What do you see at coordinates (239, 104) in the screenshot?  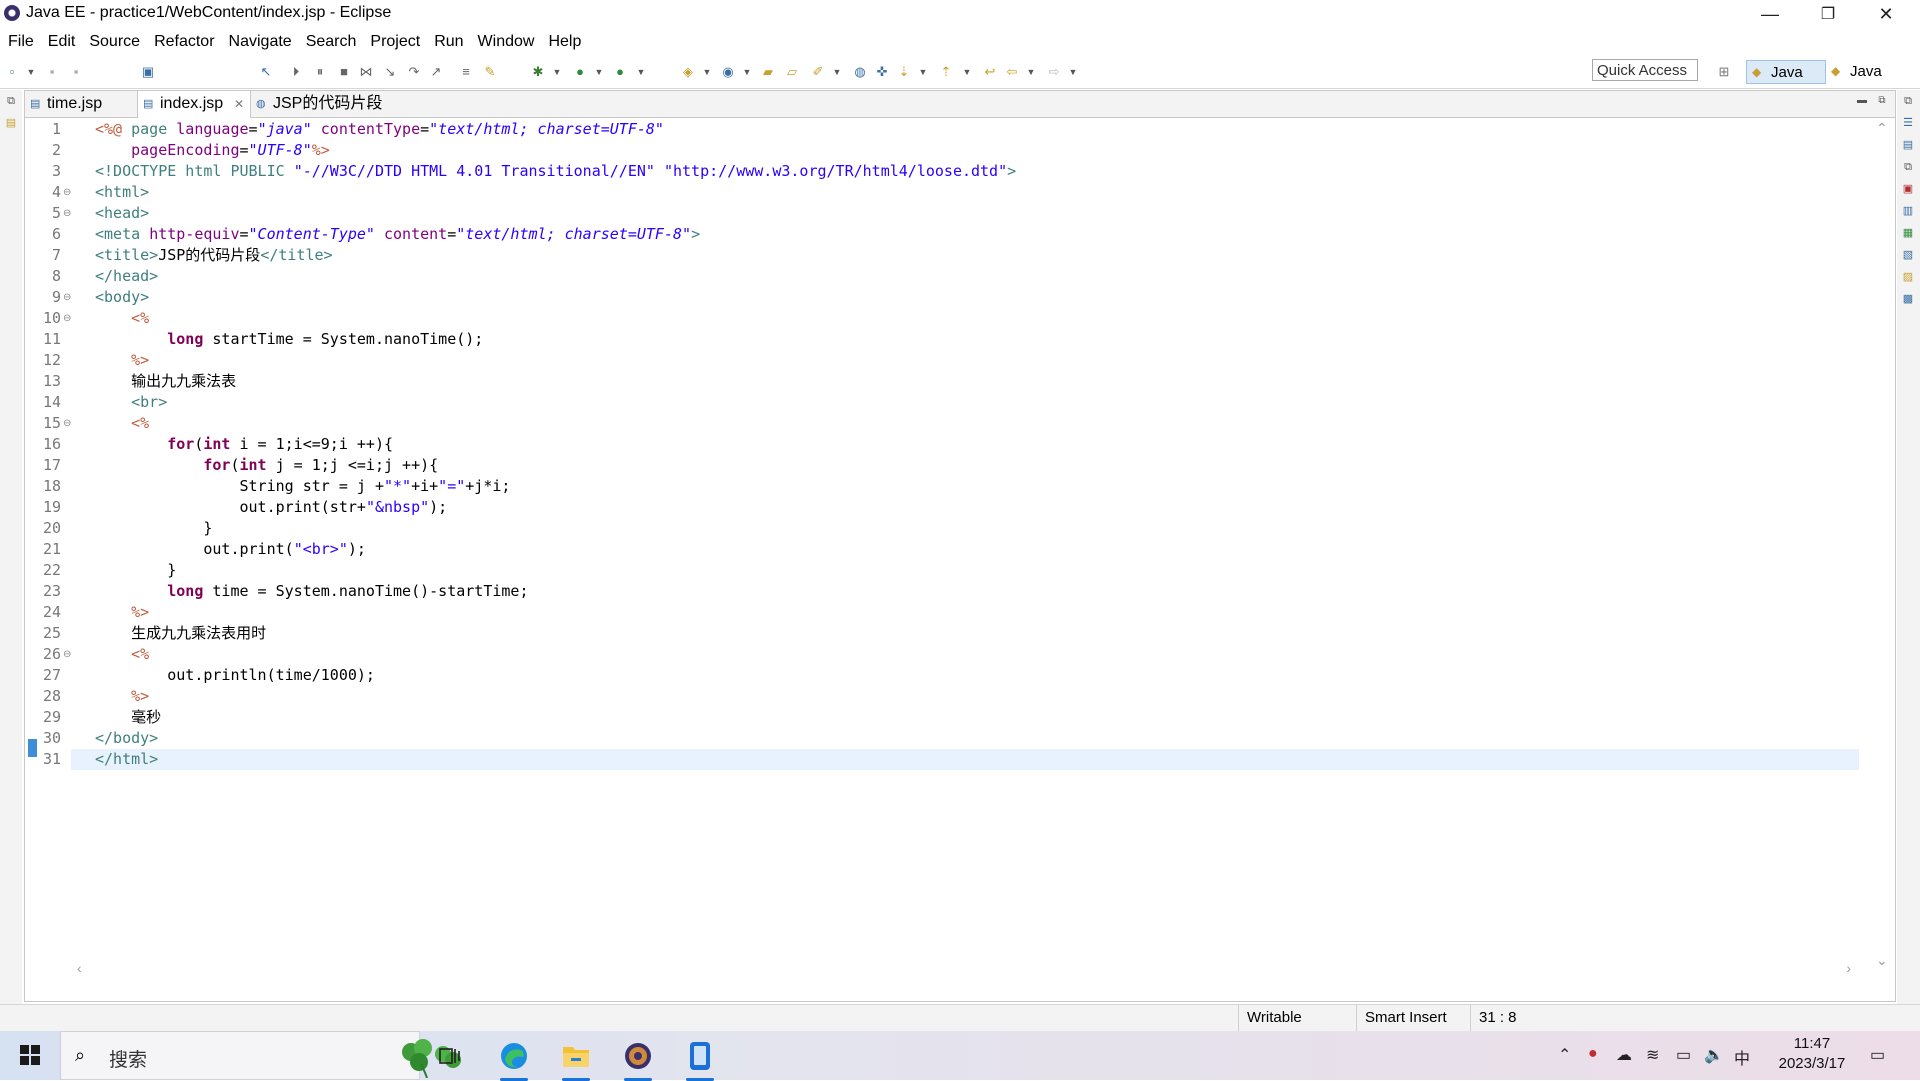 I see `close-tab-icon: ✕` at bounding box center [239, 104].